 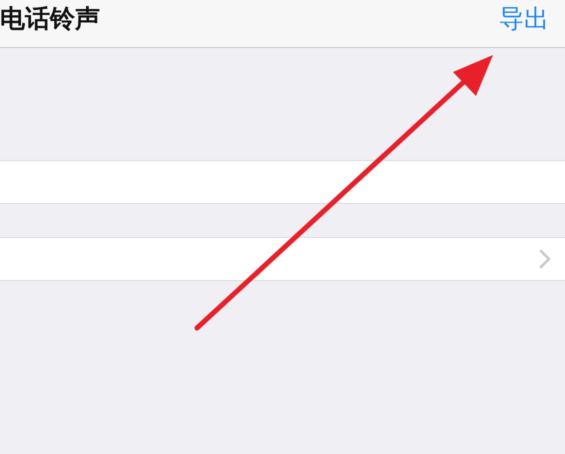 What do you see at coordinates (524, 18) in the screenshot?
I see `export-button: 导出` at bounding box center [524, 18].